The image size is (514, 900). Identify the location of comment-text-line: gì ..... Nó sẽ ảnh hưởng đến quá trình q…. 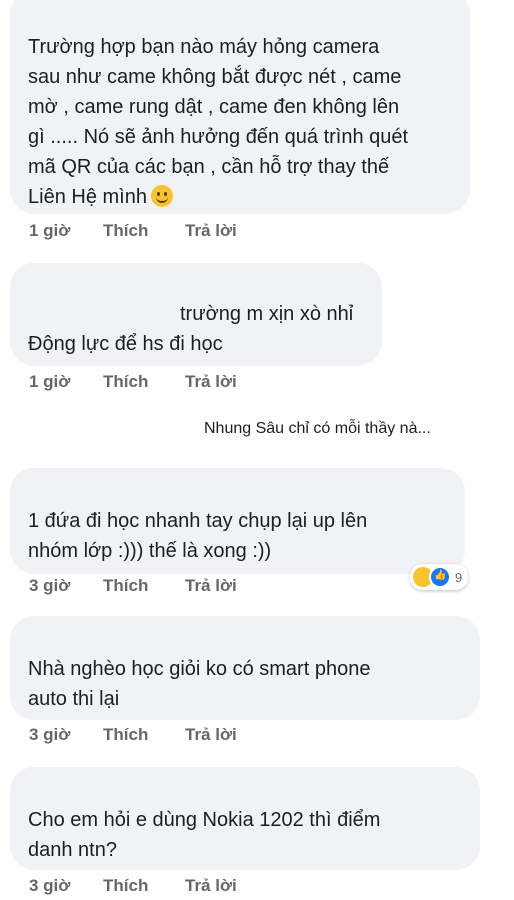
(218, 137).